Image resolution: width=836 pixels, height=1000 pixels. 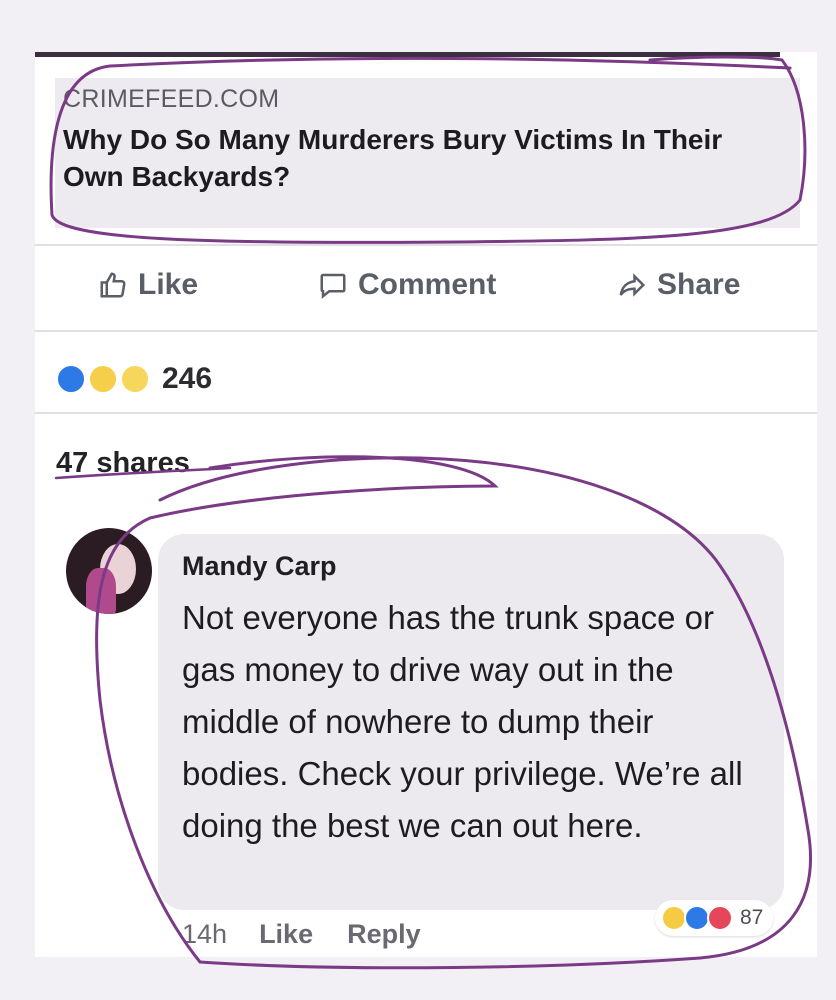 What do you see at coordinates (187, 378) in the screenshot?
I see `reaction-count: 246` at bounding box center [187, 378].